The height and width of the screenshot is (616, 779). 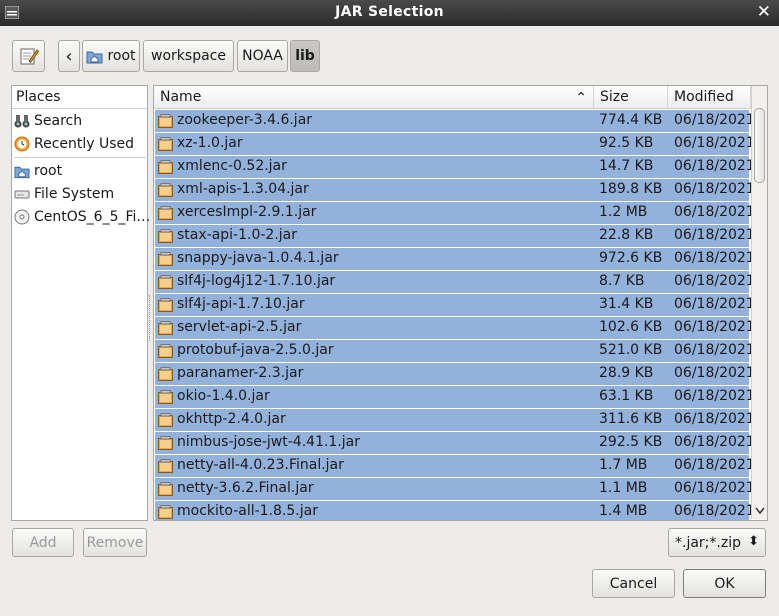 What do you see at coordinates (455, 420) in the screenshot?
I see `file-row: okhttp-2.4.0.jar 311.6 KB 06/18/2021` at bounding box center [455, 420].